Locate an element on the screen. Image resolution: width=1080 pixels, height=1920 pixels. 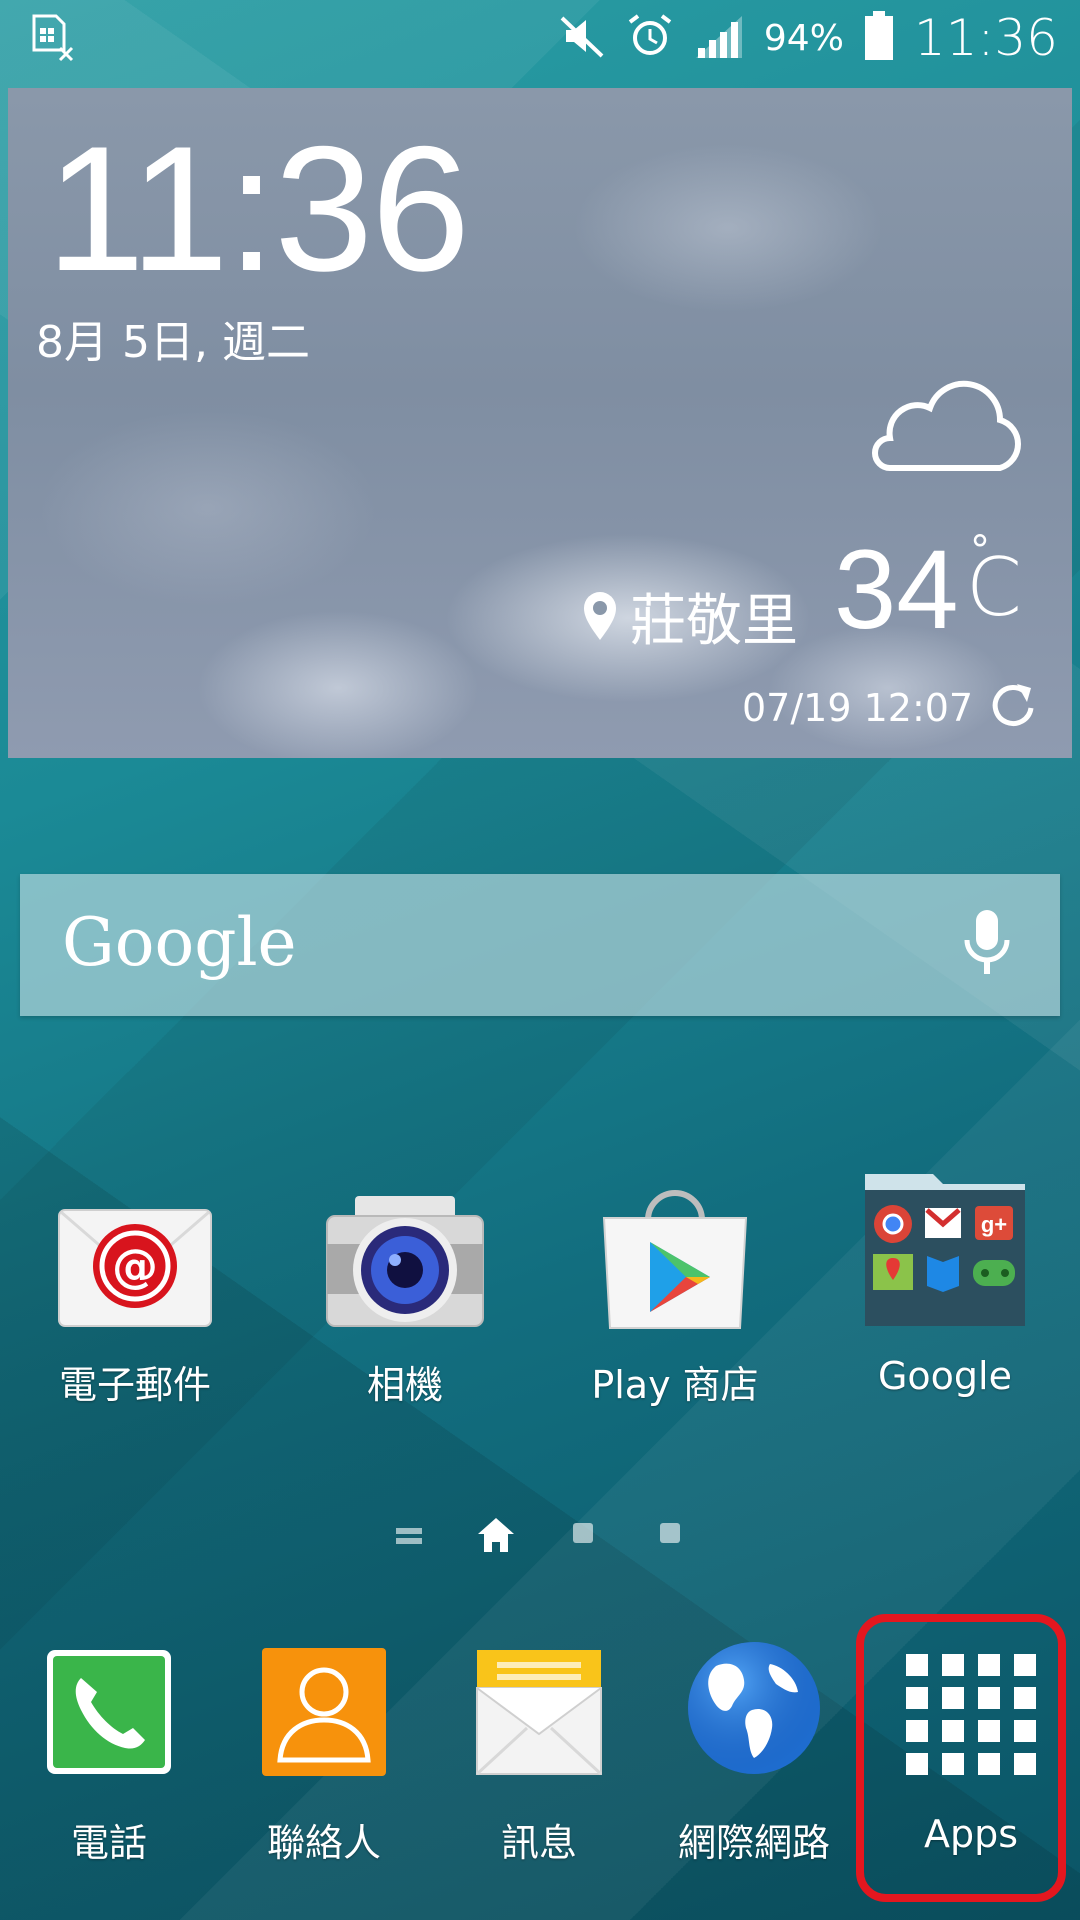
battery-icon is located at coordinates (879, 38).